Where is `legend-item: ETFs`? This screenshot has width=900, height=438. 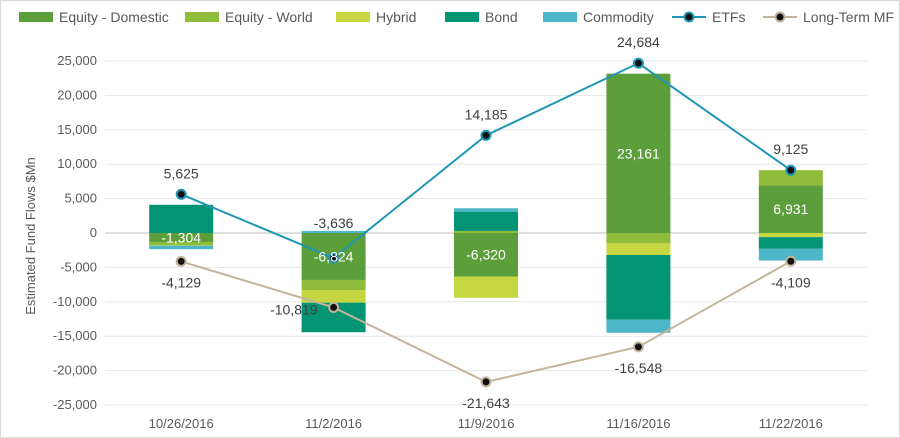 legend-item: ETFs is located at coordinates (708, 17).